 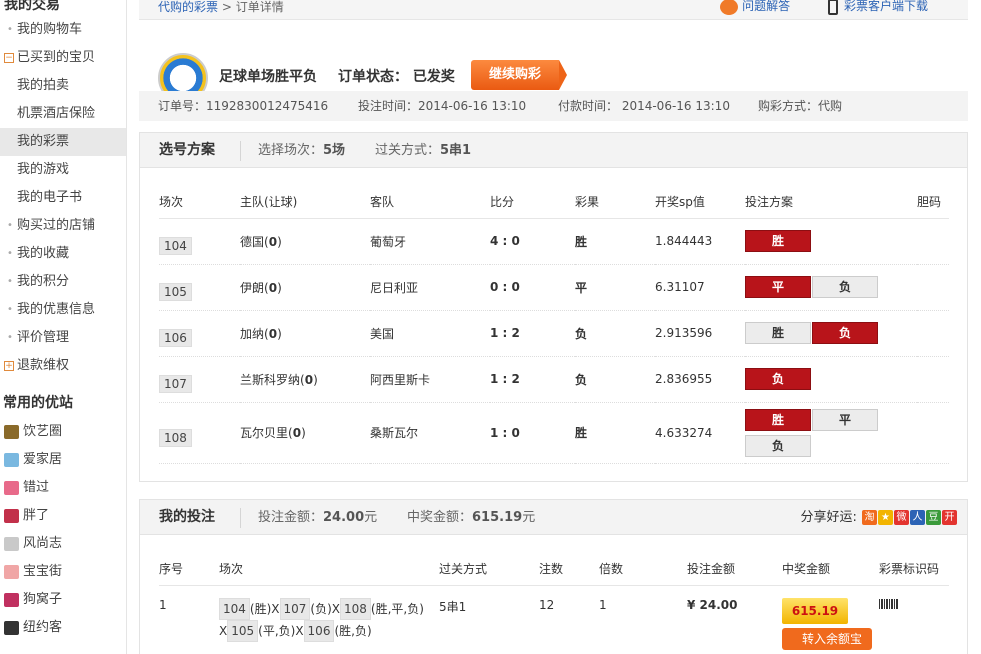 I want to click on client-download-link: 彩票客户端下载, so click(x=886, y=6).